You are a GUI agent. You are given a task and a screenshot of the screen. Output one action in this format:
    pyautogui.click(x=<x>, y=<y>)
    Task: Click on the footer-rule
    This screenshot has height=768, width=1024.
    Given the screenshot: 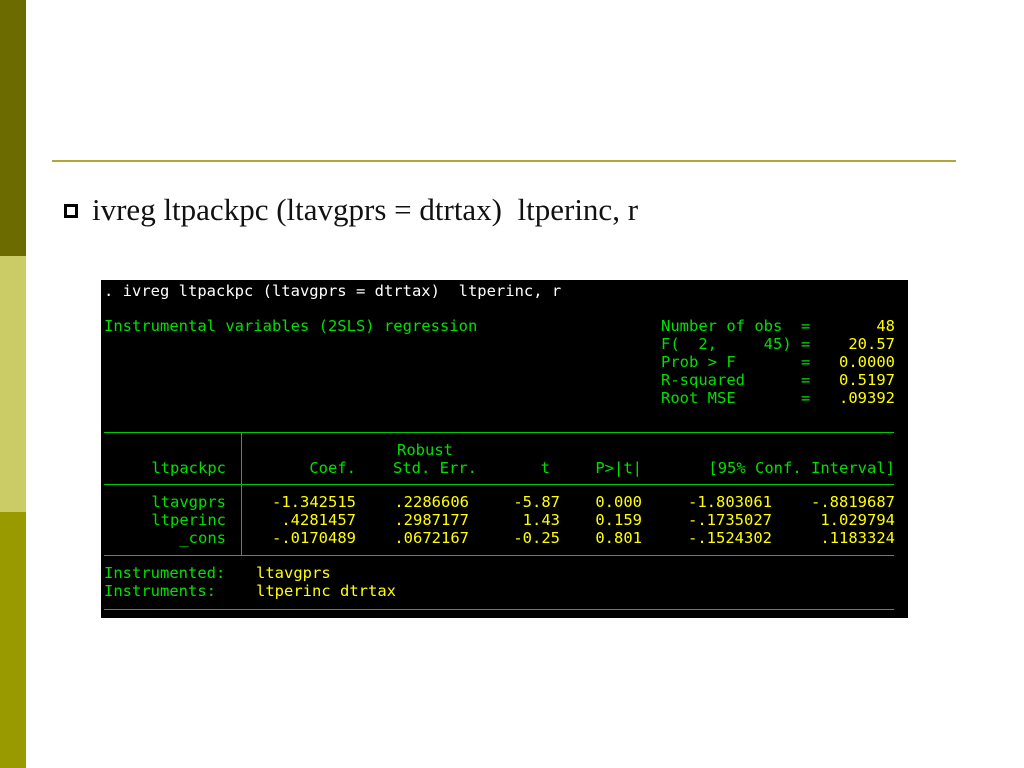 What is the action you would take?
    pyautogui.click(x=499, y=609)
    